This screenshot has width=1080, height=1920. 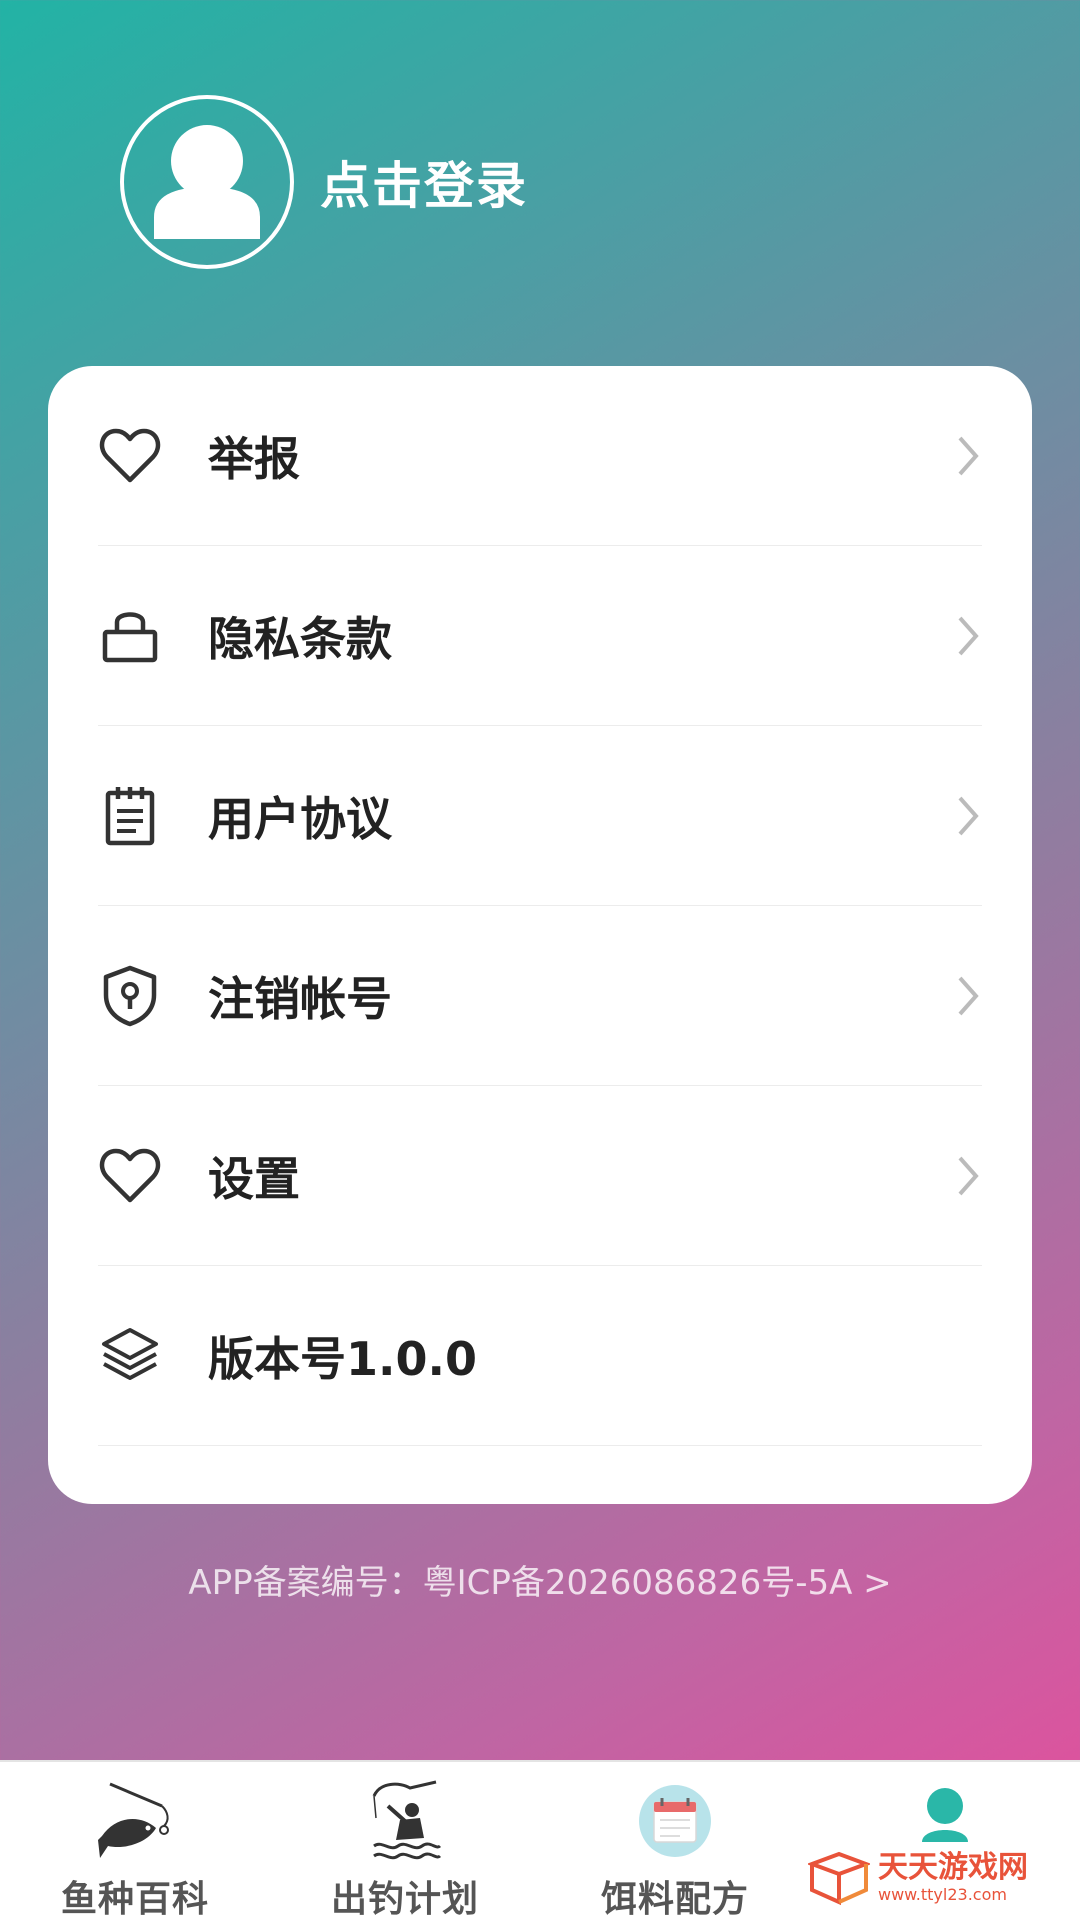 I want to click on tab-label: 鱼种百科, so click(x=134, y=1899).